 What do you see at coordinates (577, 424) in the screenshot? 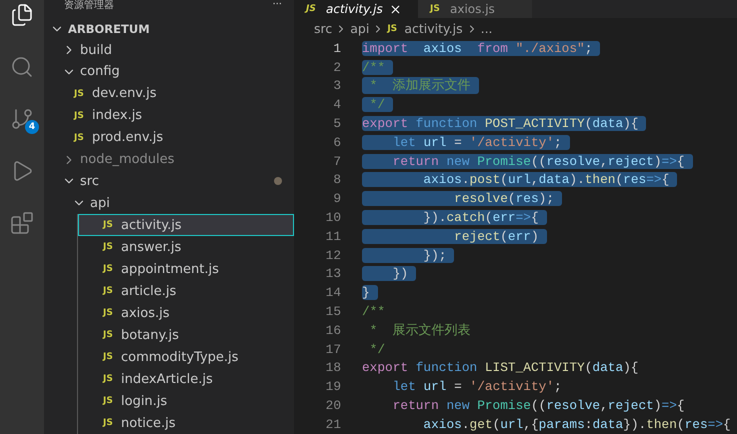
I see `code-line: axios.get(url,{params:data}).then(res=>{` at bounding box center [577, 424].